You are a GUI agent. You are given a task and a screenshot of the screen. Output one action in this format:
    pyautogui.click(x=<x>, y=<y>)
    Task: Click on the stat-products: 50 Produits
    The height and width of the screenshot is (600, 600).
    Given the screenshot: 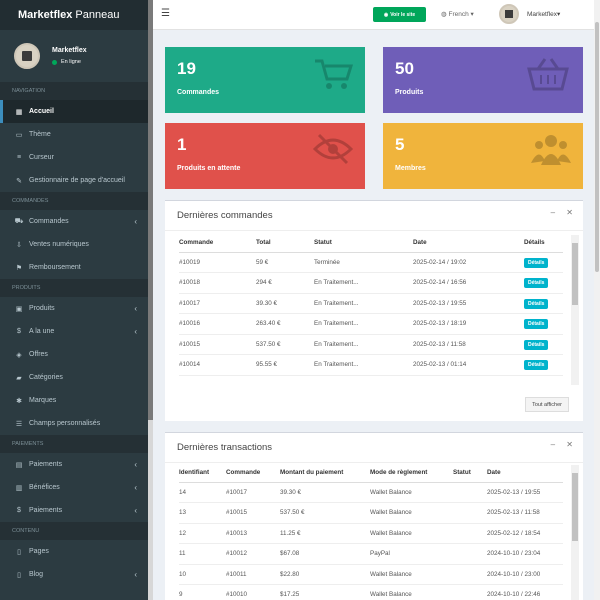 What is the action you would take?
    pyautogui.click(x=483, y=80)
    